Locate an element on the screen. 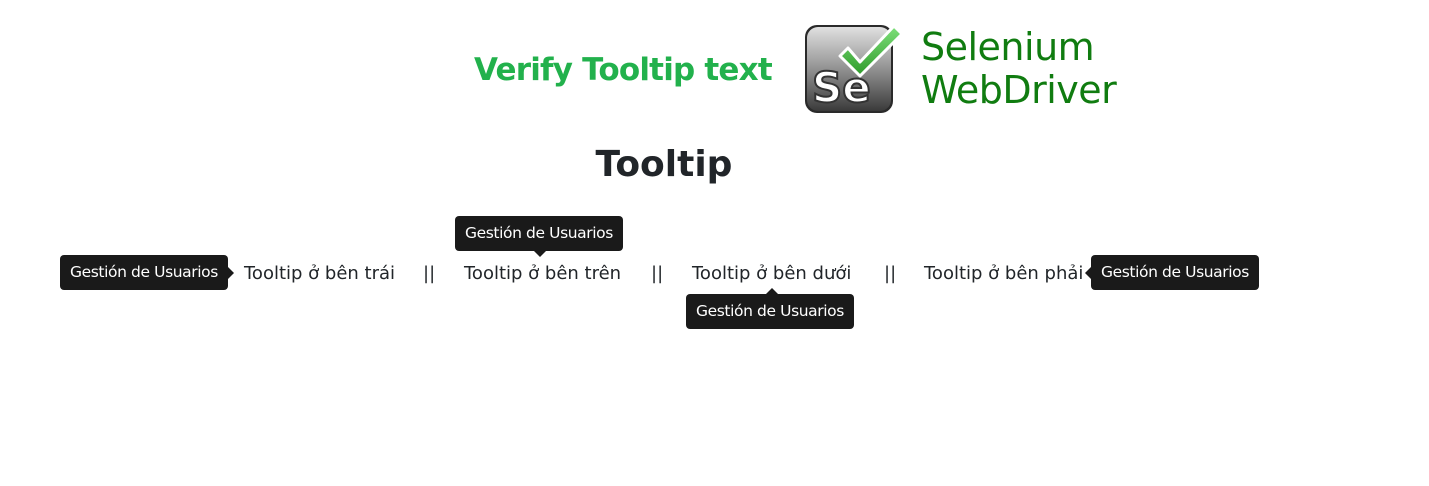 This screenshot has width=1429, height=486. tooltip-top: Gestión de Usuarios is located at coordinates (539, 236).